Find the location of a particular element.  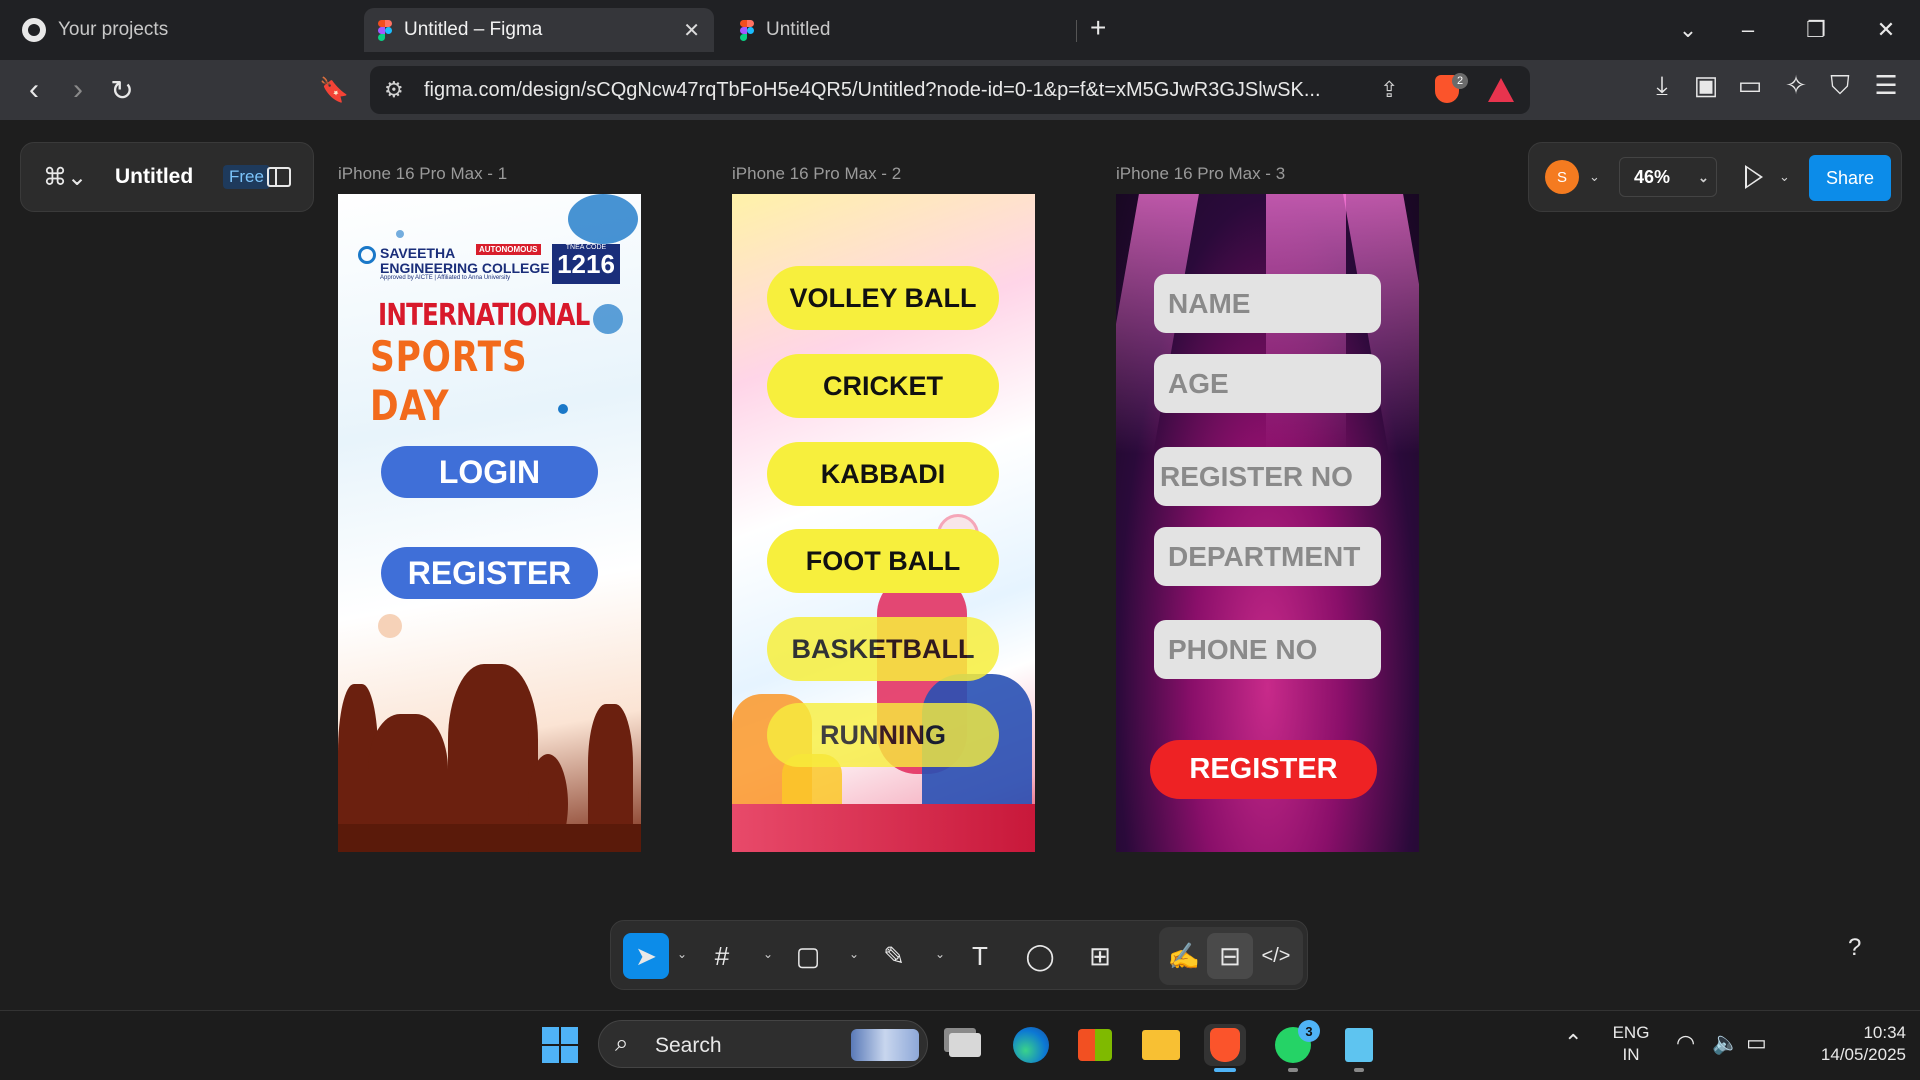

frame-label-1: iPhone 16 Pro Max - 1 is located at coordinates (422, 174).